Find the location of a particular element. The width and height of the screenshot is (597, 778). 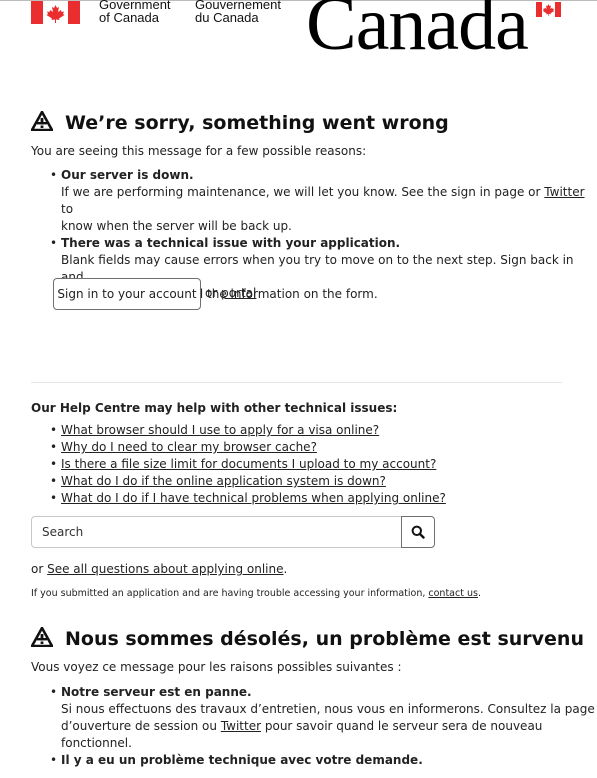

reason-text-line2: know when the server will be back up. is located at coordinates (176, 226).